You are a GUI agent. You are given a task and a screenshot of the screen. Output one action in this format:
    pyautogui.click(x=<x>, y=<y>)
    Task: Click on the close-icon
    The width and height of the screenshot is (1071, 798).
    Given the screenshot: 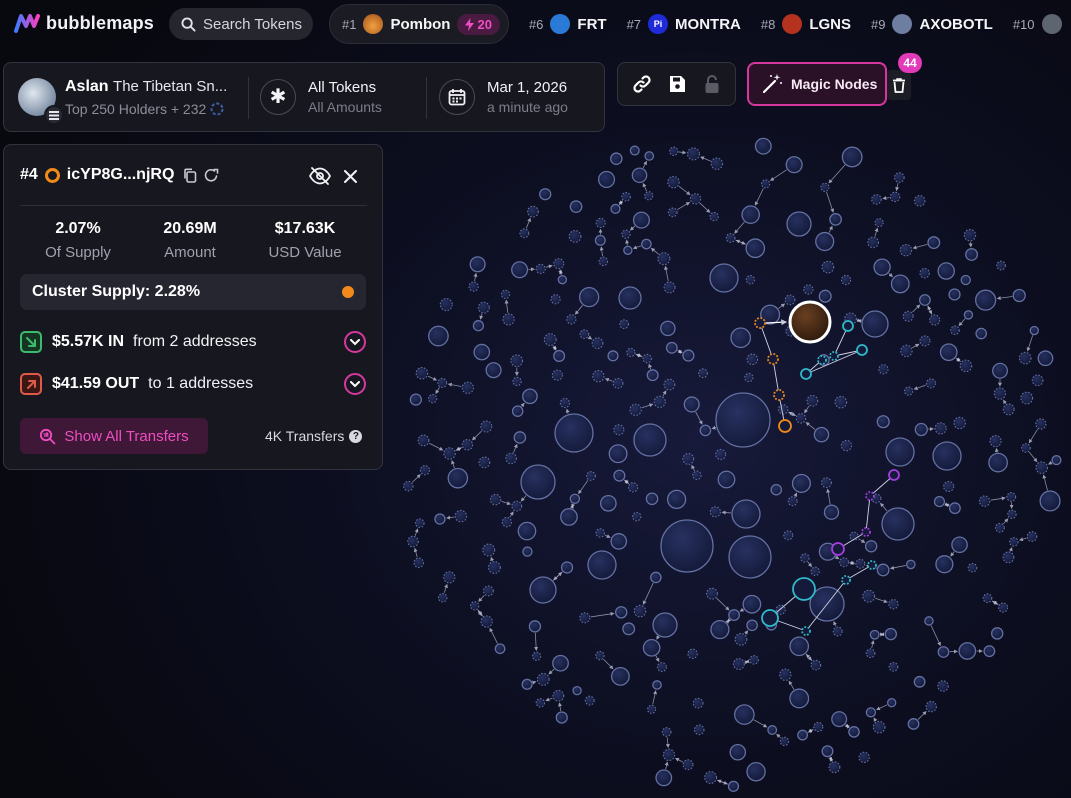 What is the action you would take?
    pyautogui.click(x=350, y=176)
    